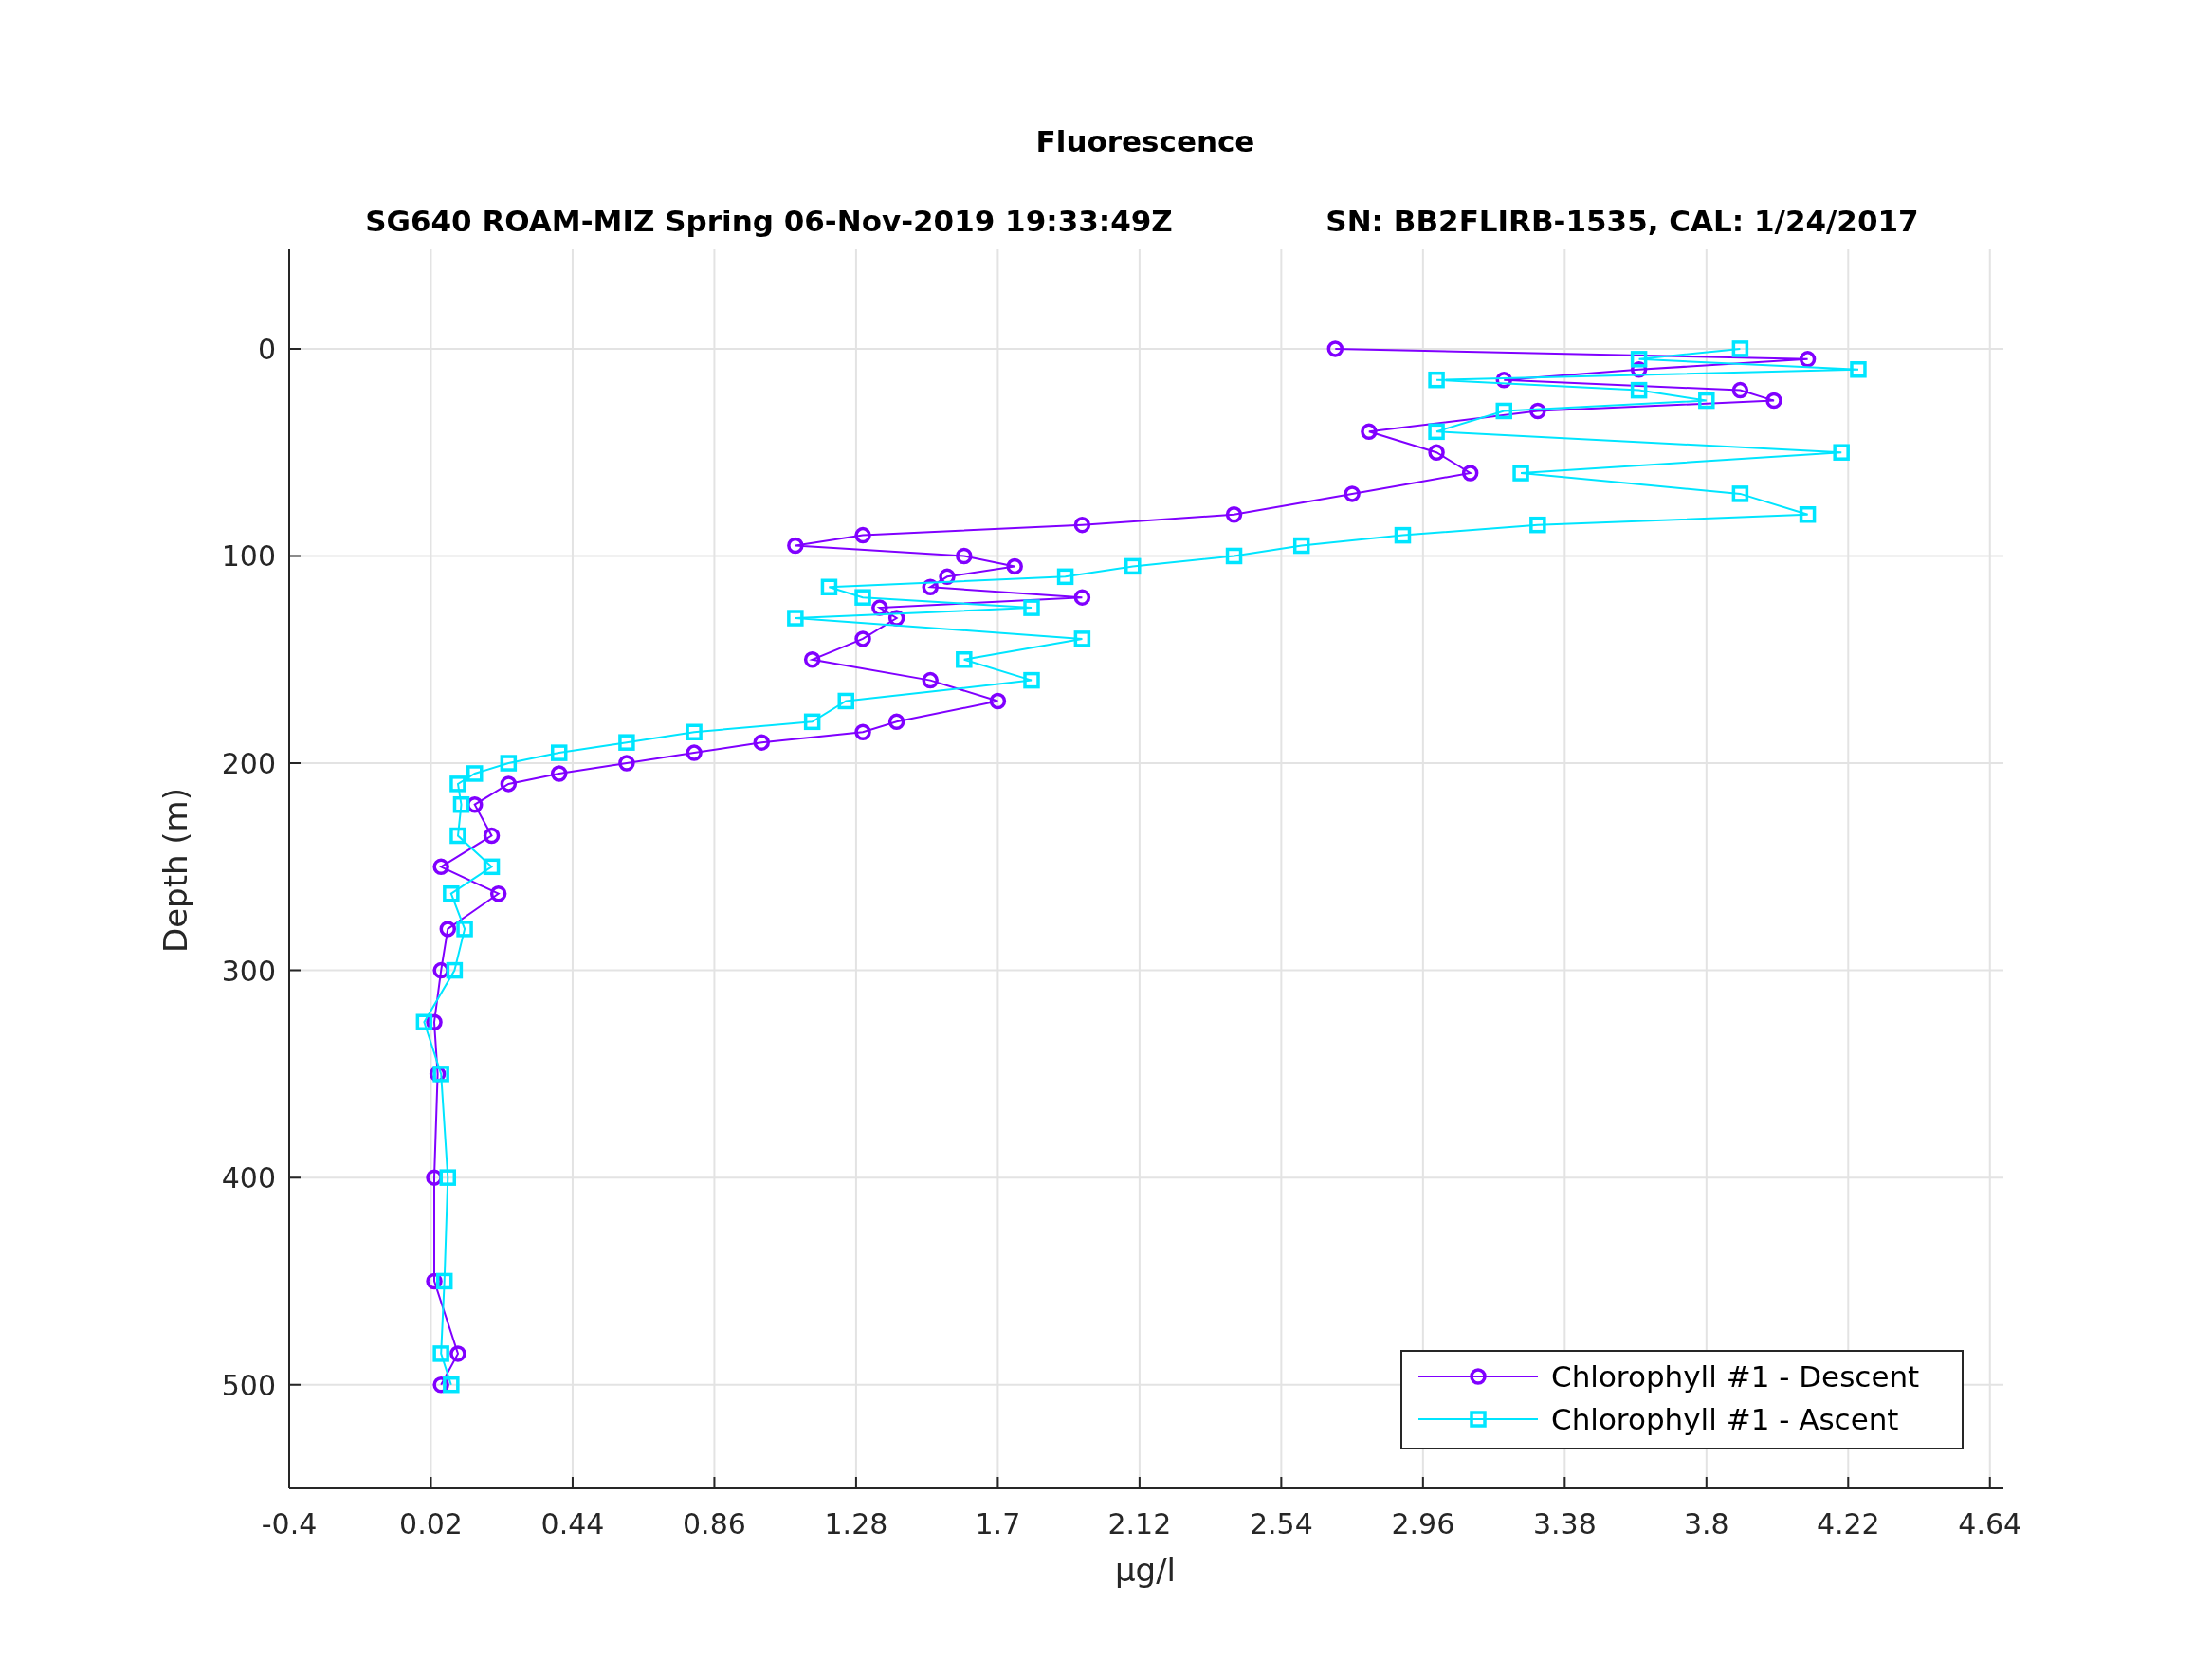 The height and width of the screenshot is (1659, 2212). Describe the element at coordinates (248, 764) in the screenshot. I see `y-tick-label: 200` at that location.